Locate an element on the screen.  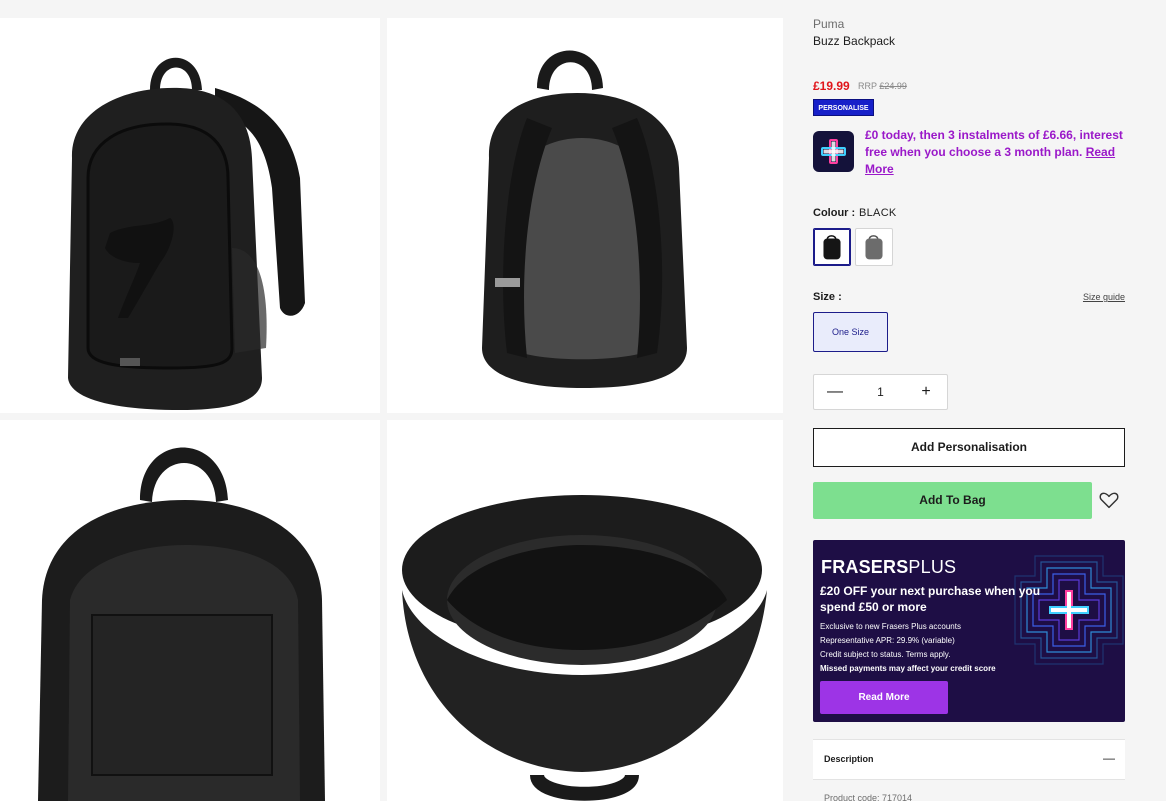
add-to-bag-button: Add To Bag is located at coordinates (952, 500).